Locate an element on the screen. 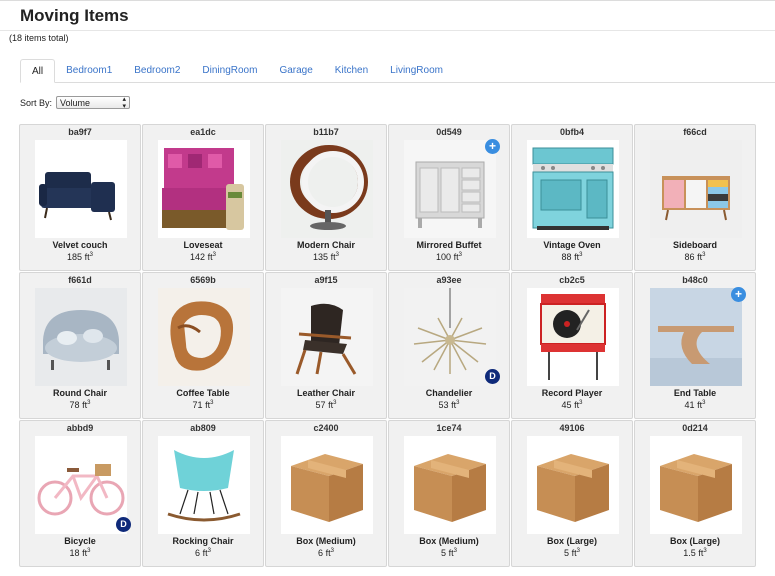 This screenshot has height=576, width=775. tab-livingroom: LivingRoom is located at coordinates (416, 71).